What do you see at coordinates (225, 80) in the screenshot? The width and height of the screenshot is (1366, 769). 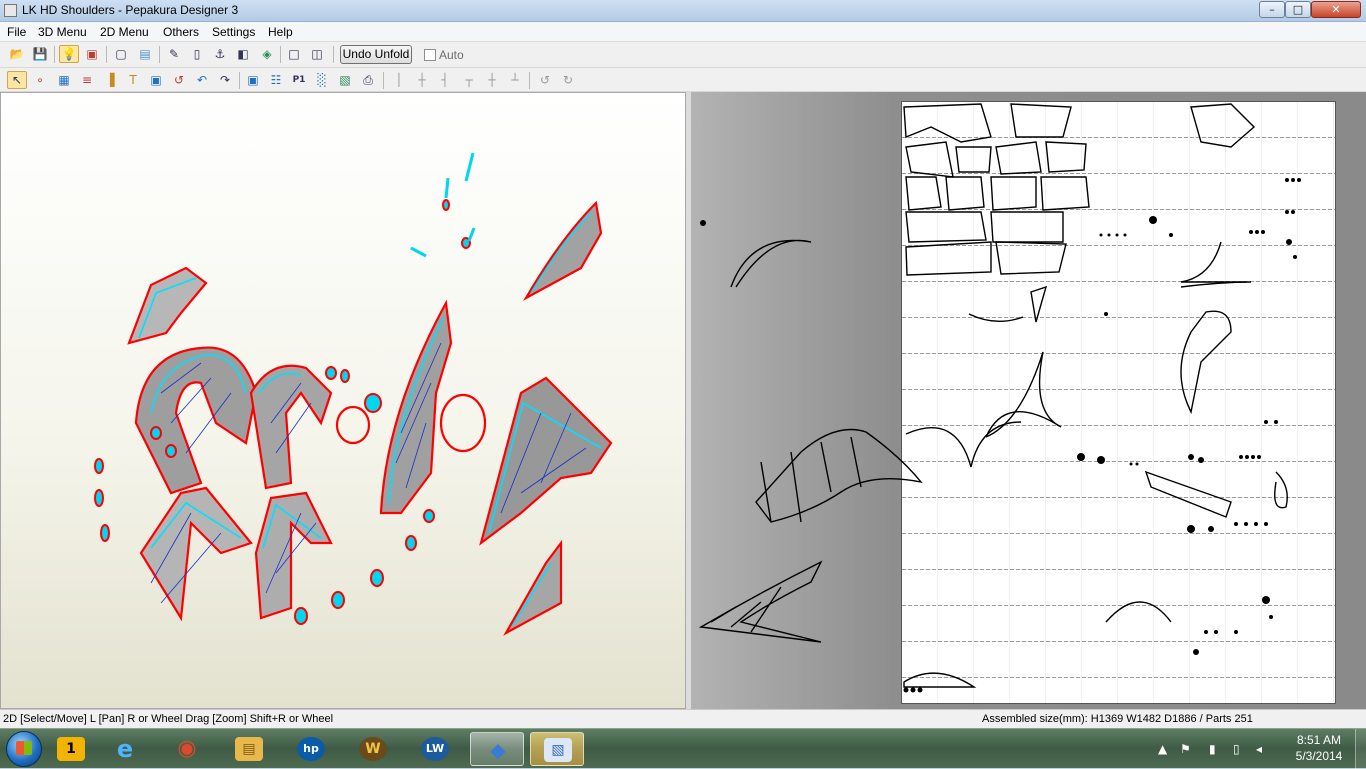 I see `redo-icon: ↷` at bounding box center [225, 80].